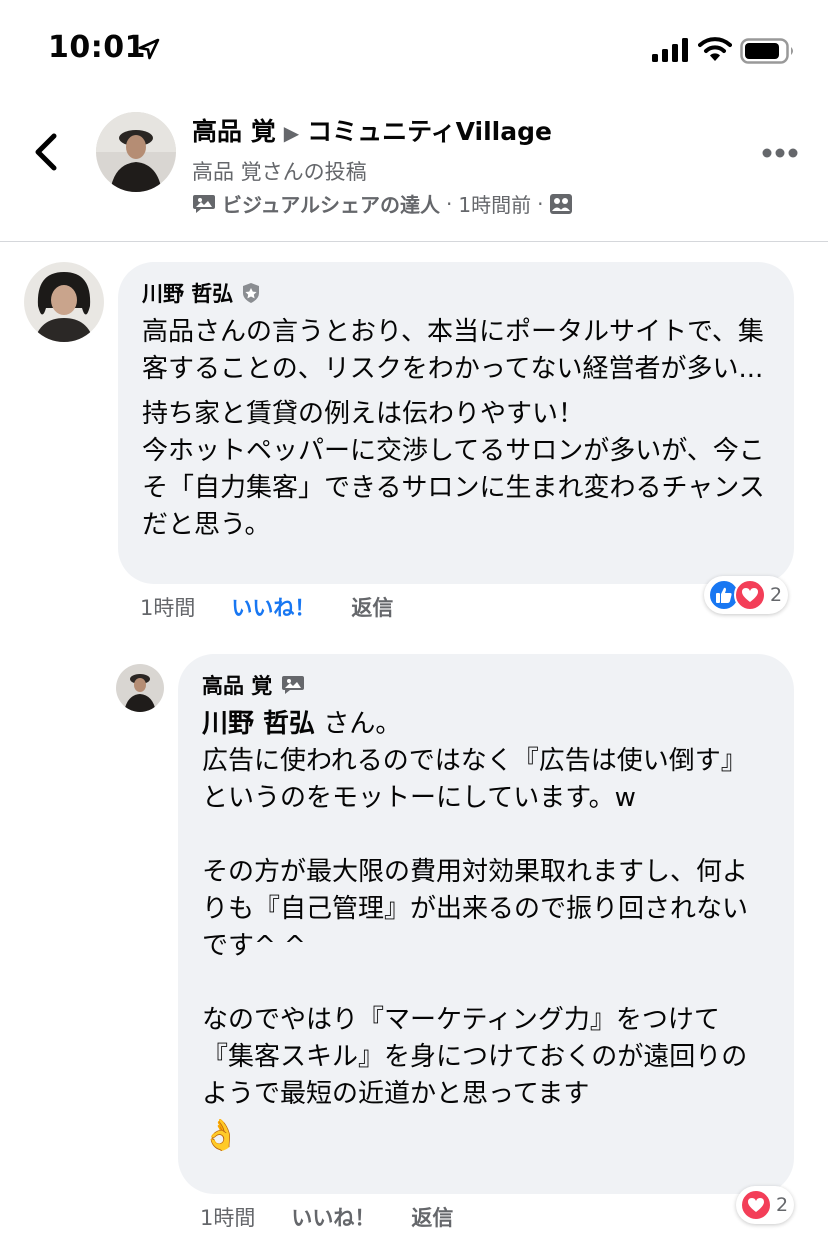 The image size is (828, 1233). What do you see at coordinates (429, 131) in the screenshot?
I see `group-name: コミュニティVillage` at bounding box center [429, 131].